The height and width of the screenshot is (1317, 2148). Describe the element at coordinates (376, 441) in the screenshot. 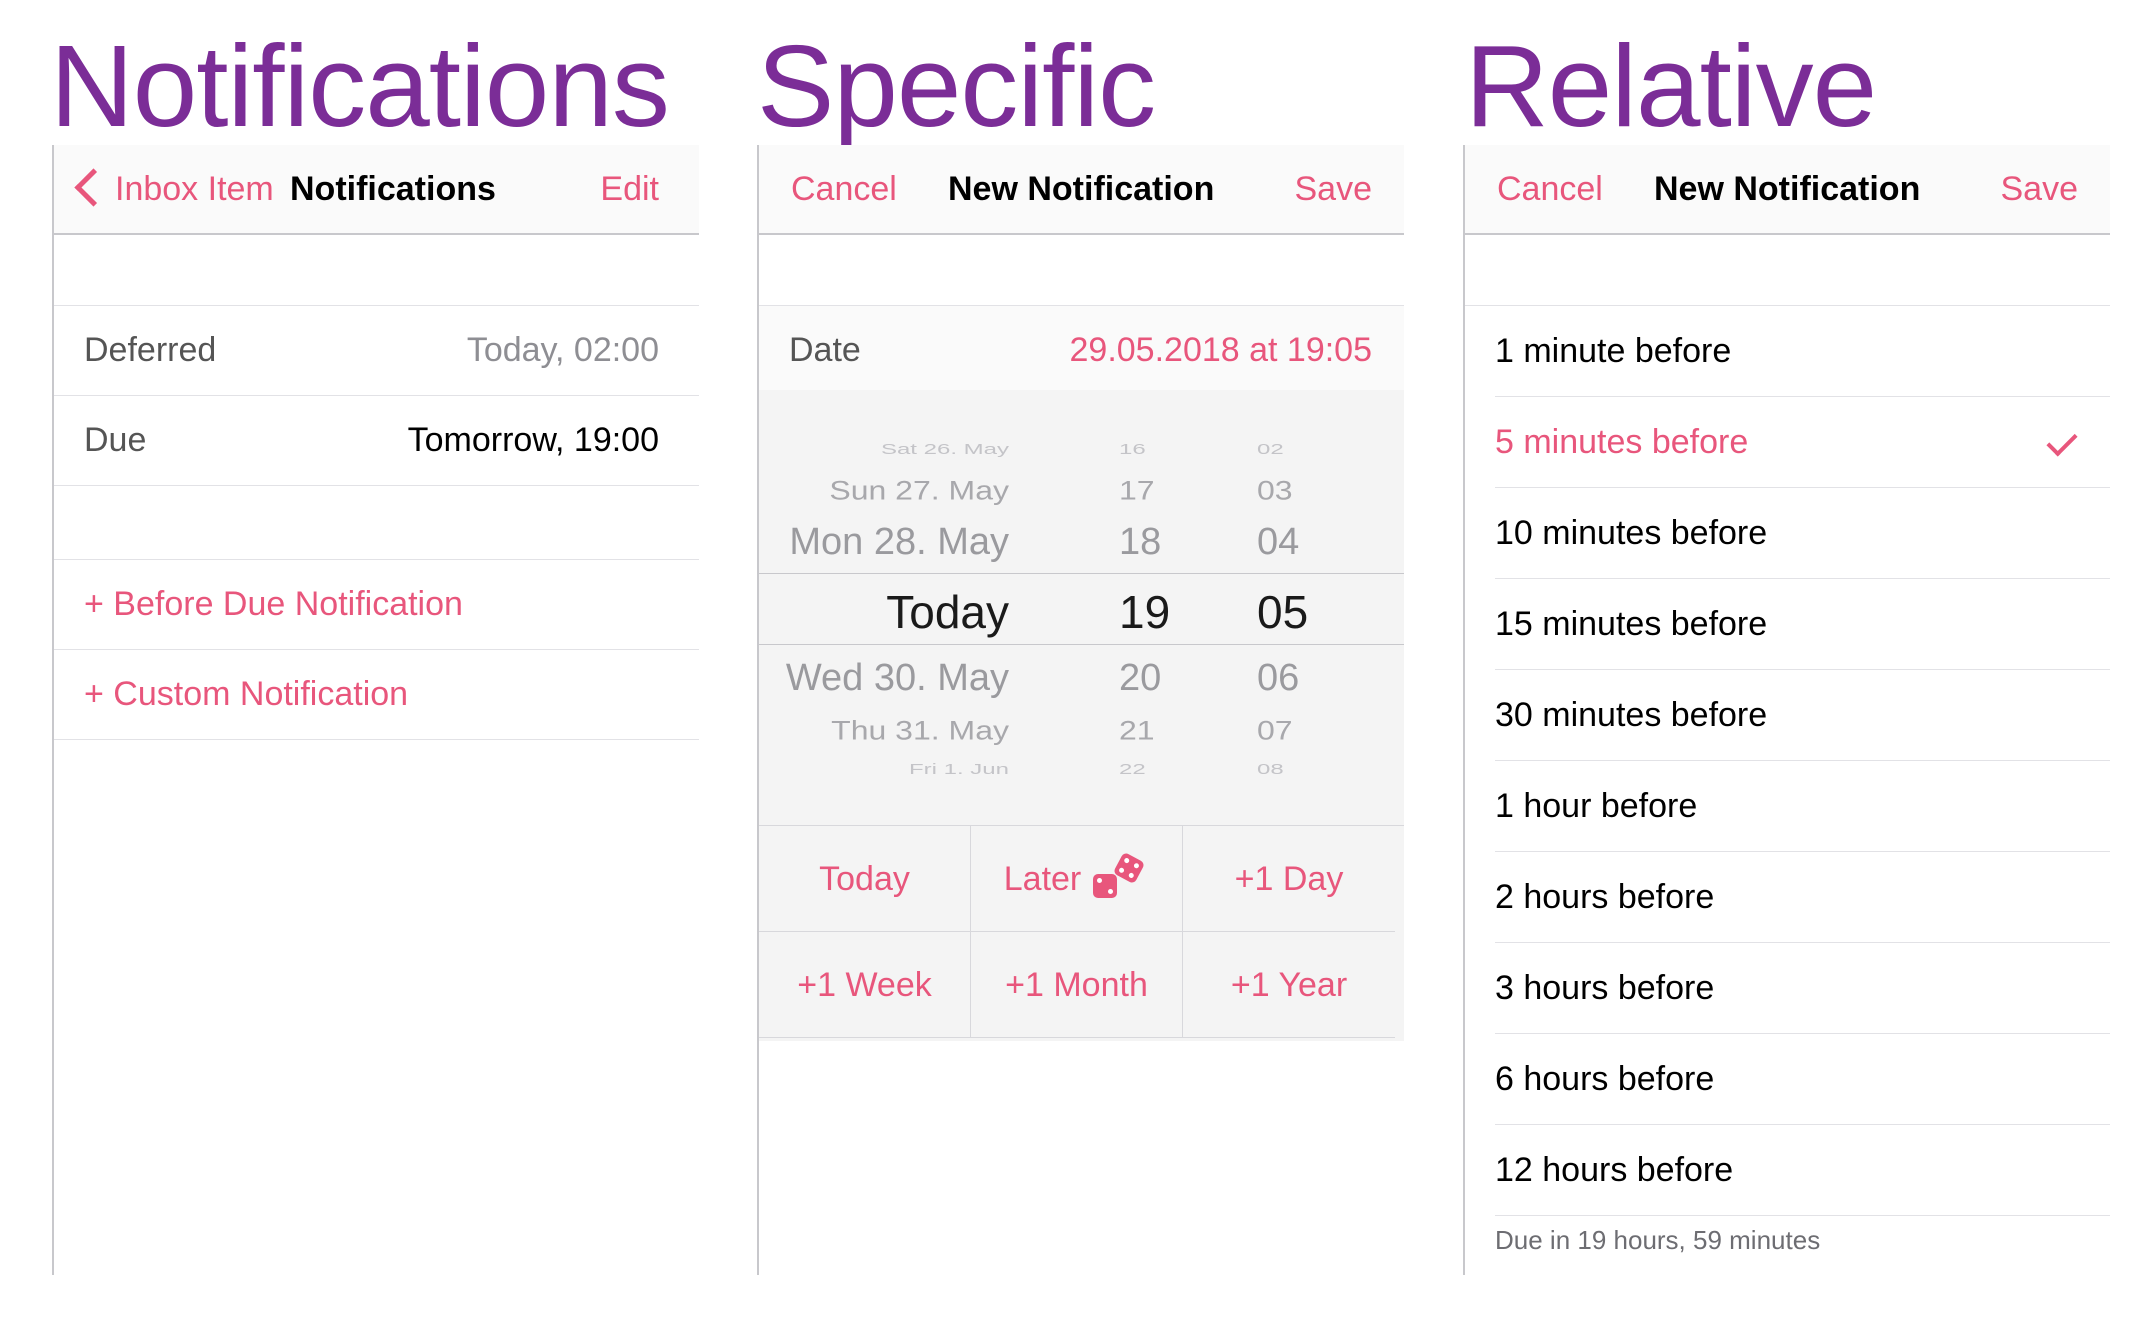

I see `due-row: Due Tomorrow, 19:00` at that location.